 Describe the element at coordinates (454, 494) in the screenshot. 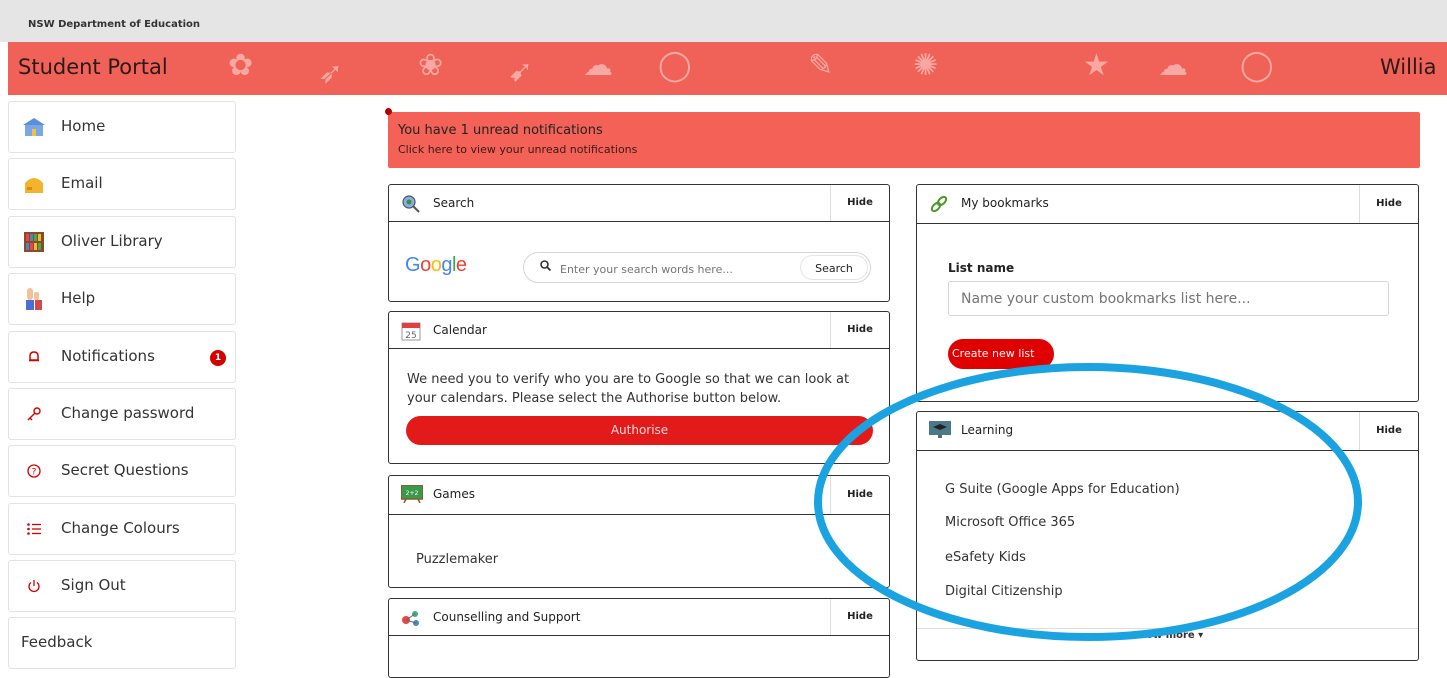

I see `panel-title: Games` at that location.